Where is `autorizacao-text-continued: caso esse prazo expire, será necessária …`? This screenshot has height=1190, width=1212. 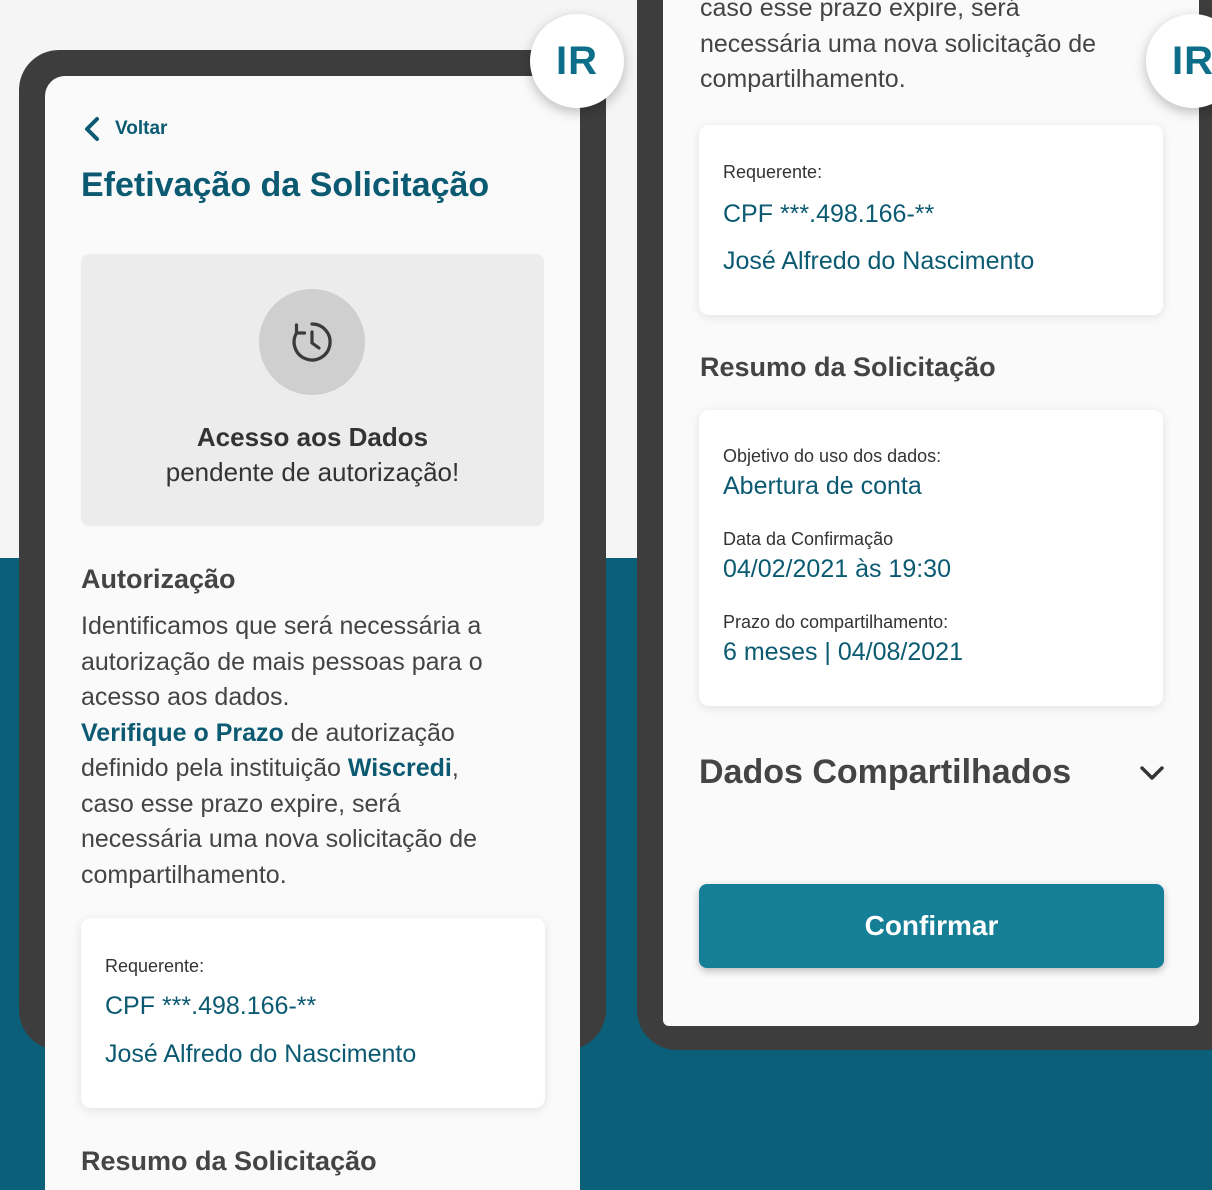
autorizacao-text-continued: caso esse prazo expire, será necessária … is located at coordinates (935, 49).